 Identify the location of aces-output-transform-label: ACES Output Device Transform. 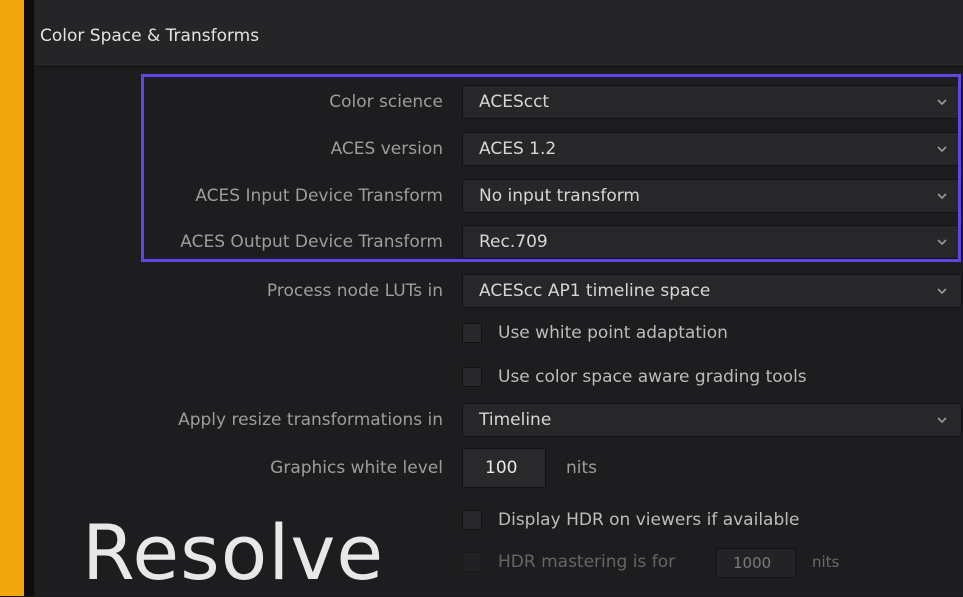
(311, 242).